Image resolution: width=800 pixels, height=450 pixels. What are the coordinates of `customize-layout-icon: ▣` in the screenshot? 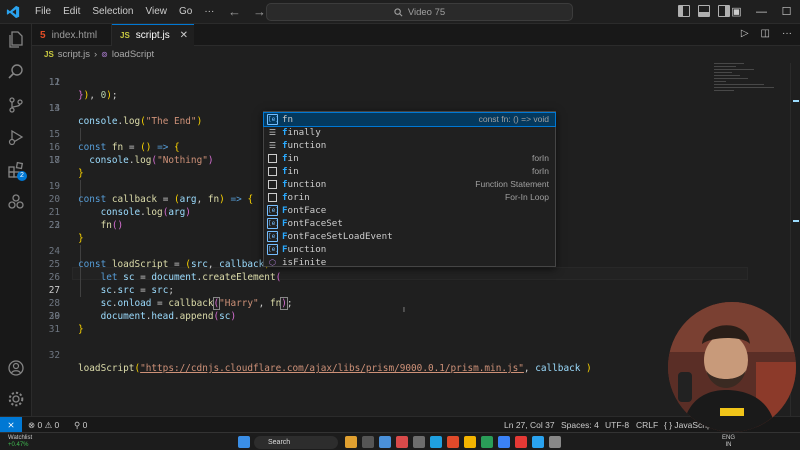 It's located at (736, 12).